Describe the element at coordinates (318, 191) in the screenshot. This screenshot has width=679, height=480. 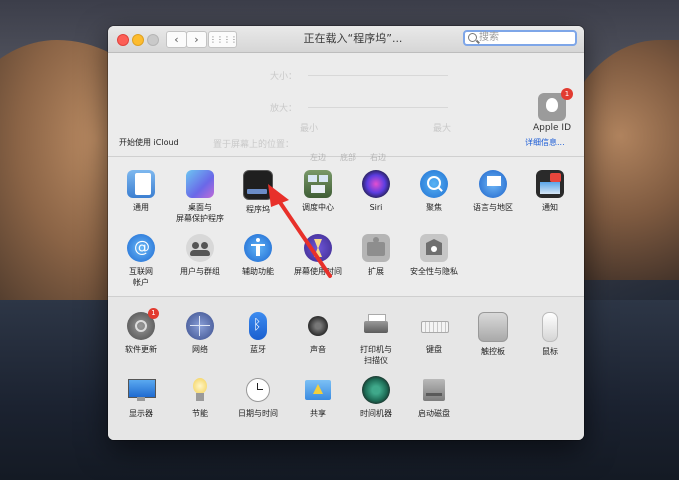
I see `pane-mission-control: 调度中心` at that location.